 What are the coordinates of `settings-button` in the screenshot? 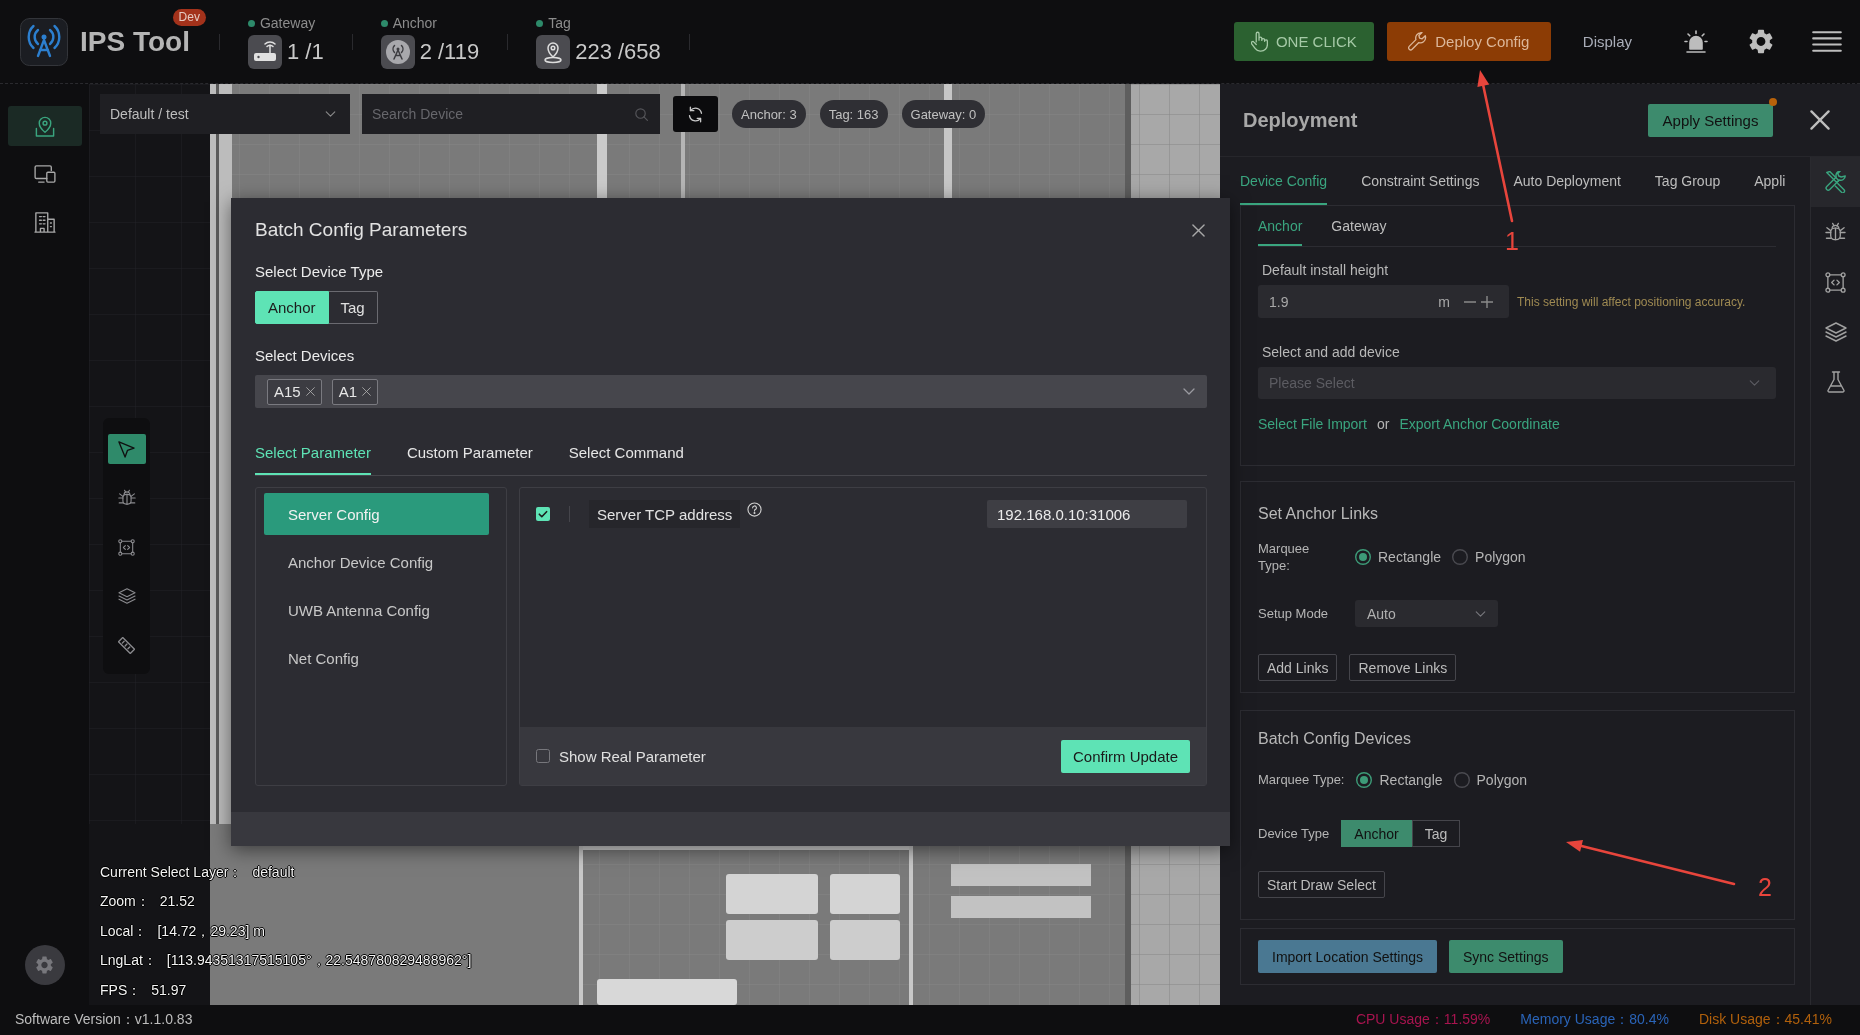 It's located at (44, 965).